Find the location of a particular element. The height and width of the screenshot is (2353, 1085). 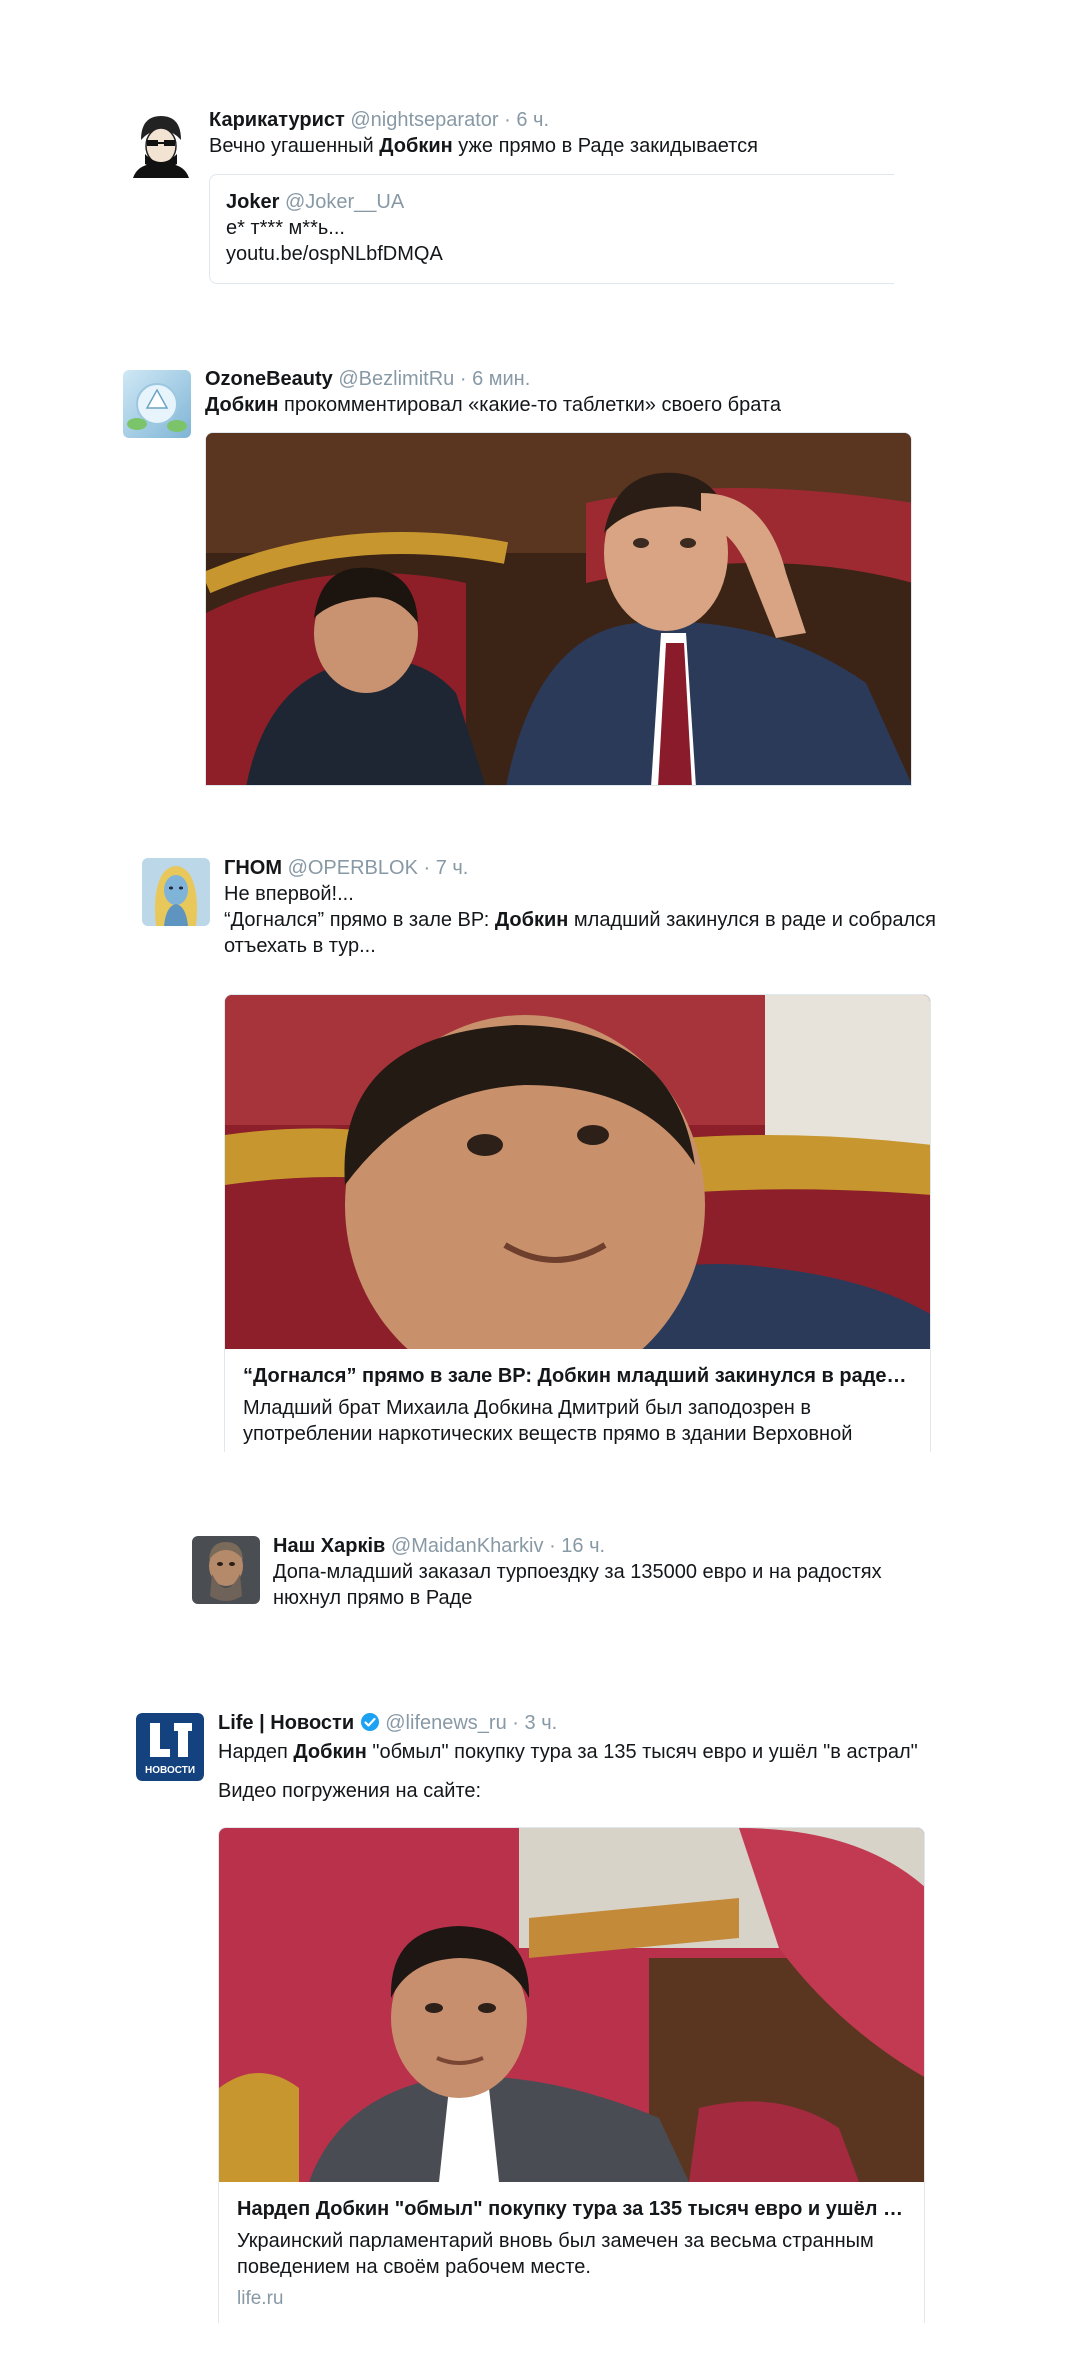

avatar-maidankharkiv is located at coordinates (226, 1570).